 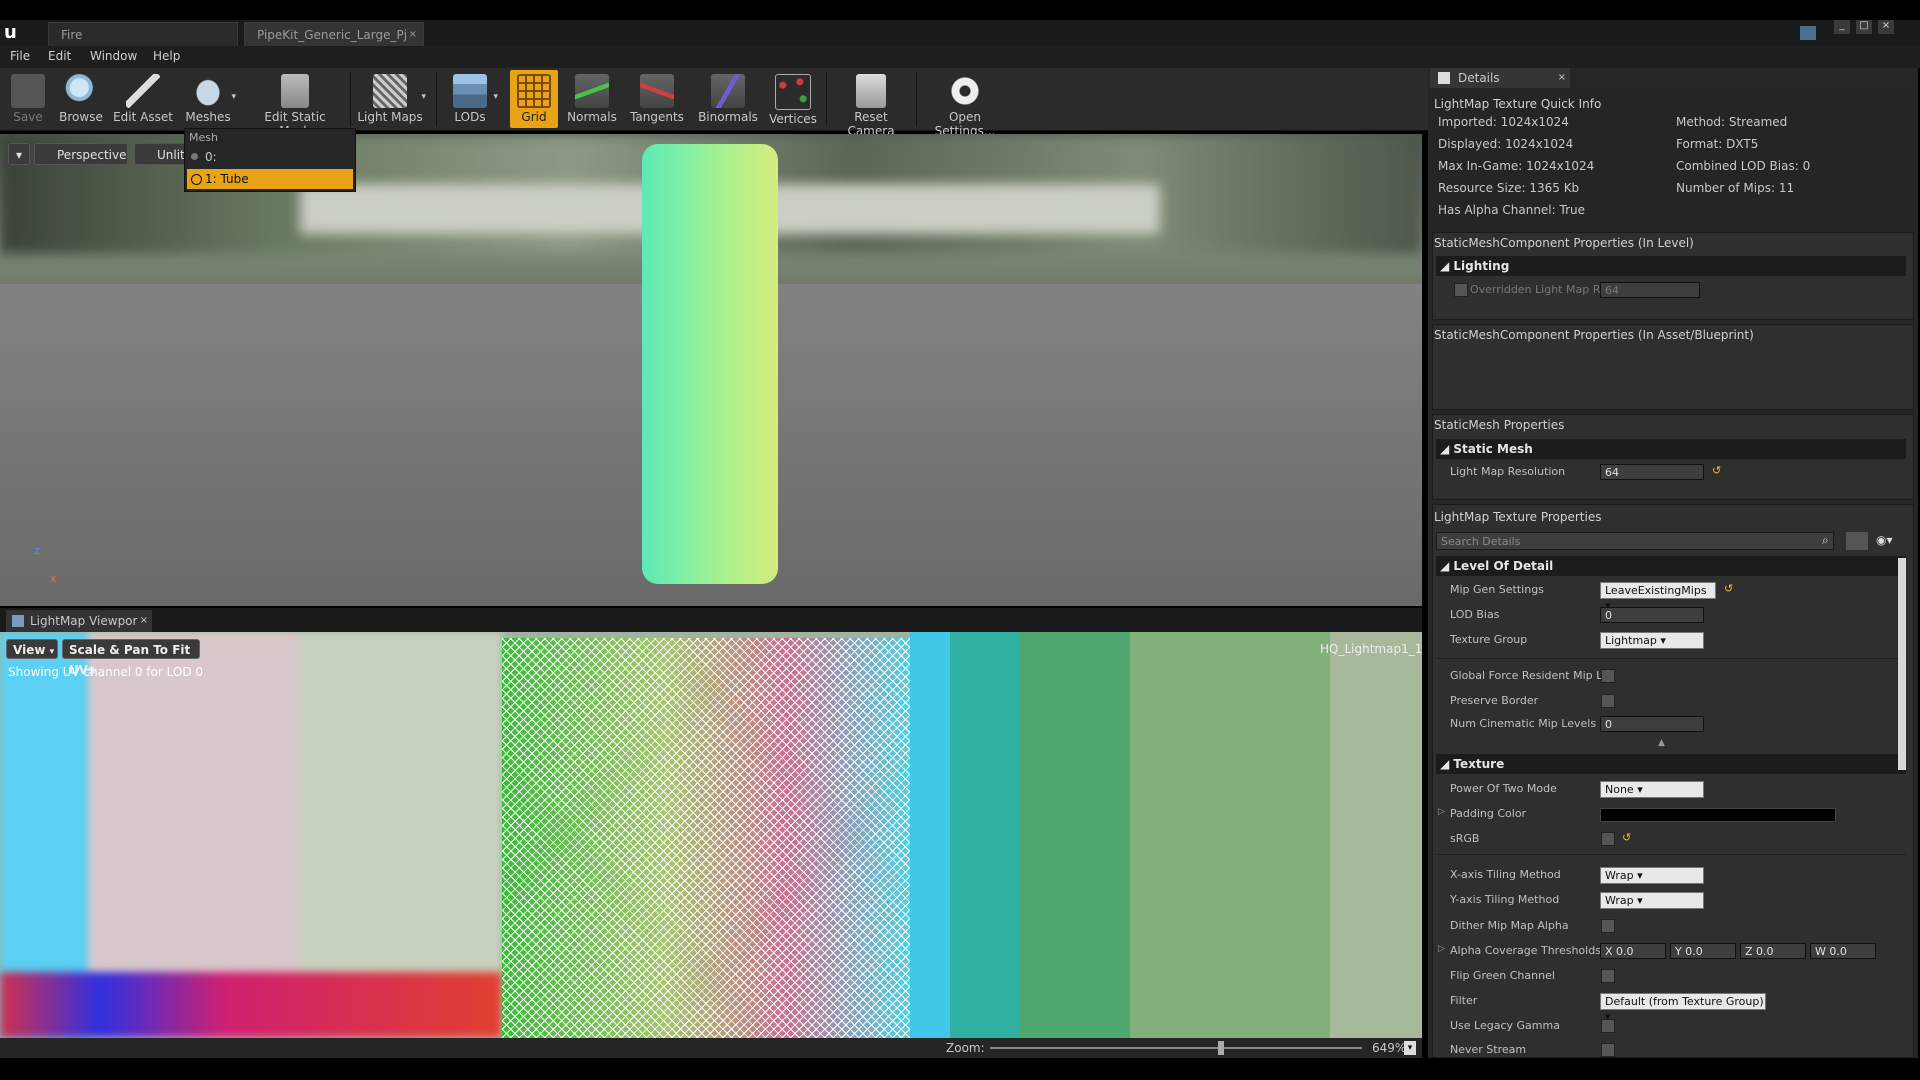 I want to click on menu-window: Window, so click(x=113, y=56).